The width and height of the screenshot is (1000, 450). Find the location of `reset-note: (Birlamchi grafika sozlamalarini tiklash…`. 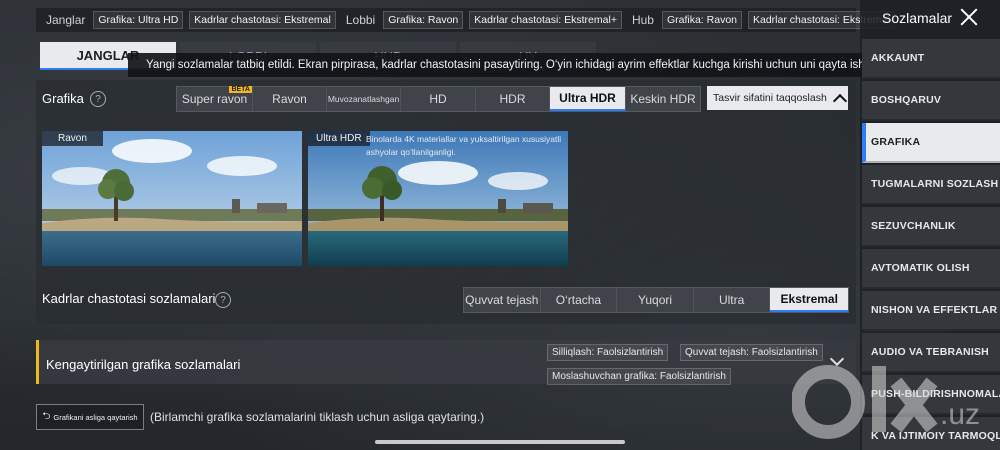

reset-note: (Birlamchi grafika sozlamalarini tiklash… is located at coordinates (317, 417).